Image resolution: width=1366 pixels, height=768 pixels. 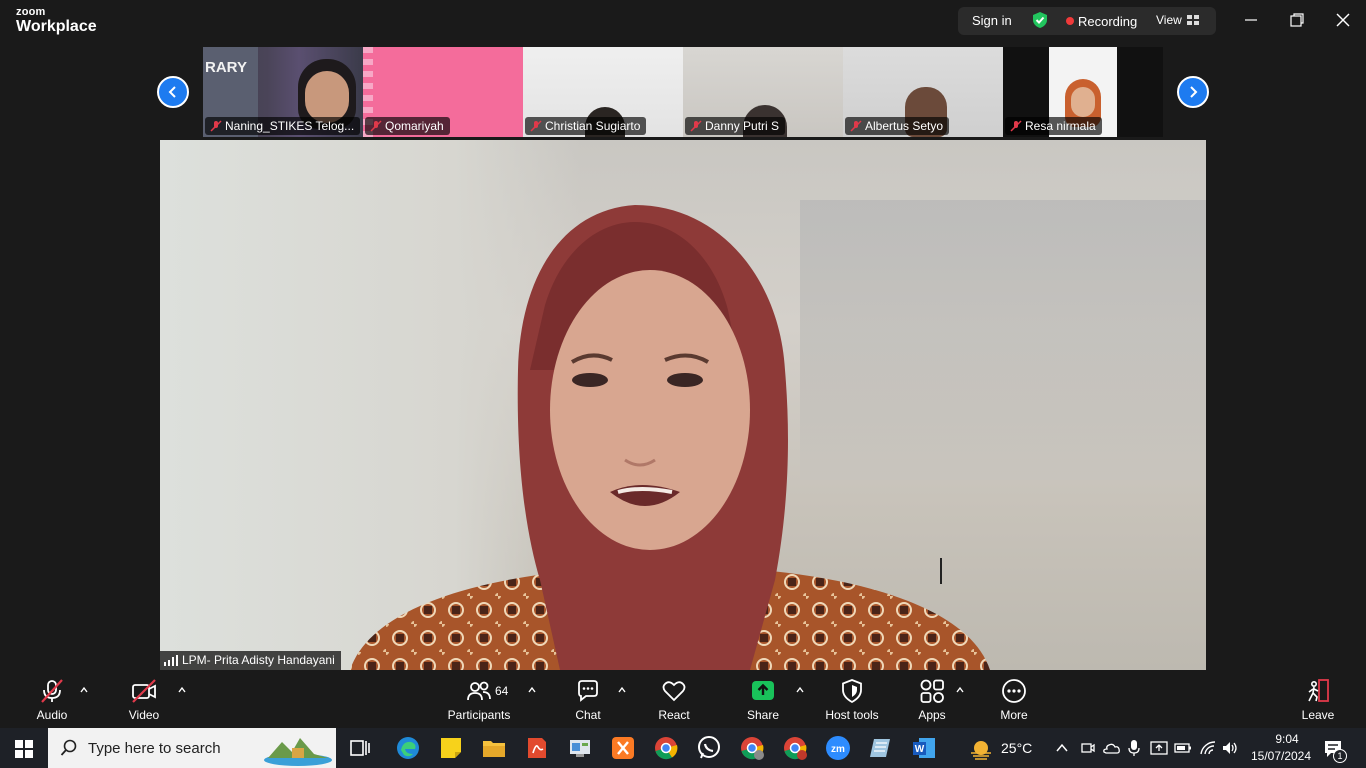 I want to click on participant-tile: Qomariyah, so click(x=443, y=92).